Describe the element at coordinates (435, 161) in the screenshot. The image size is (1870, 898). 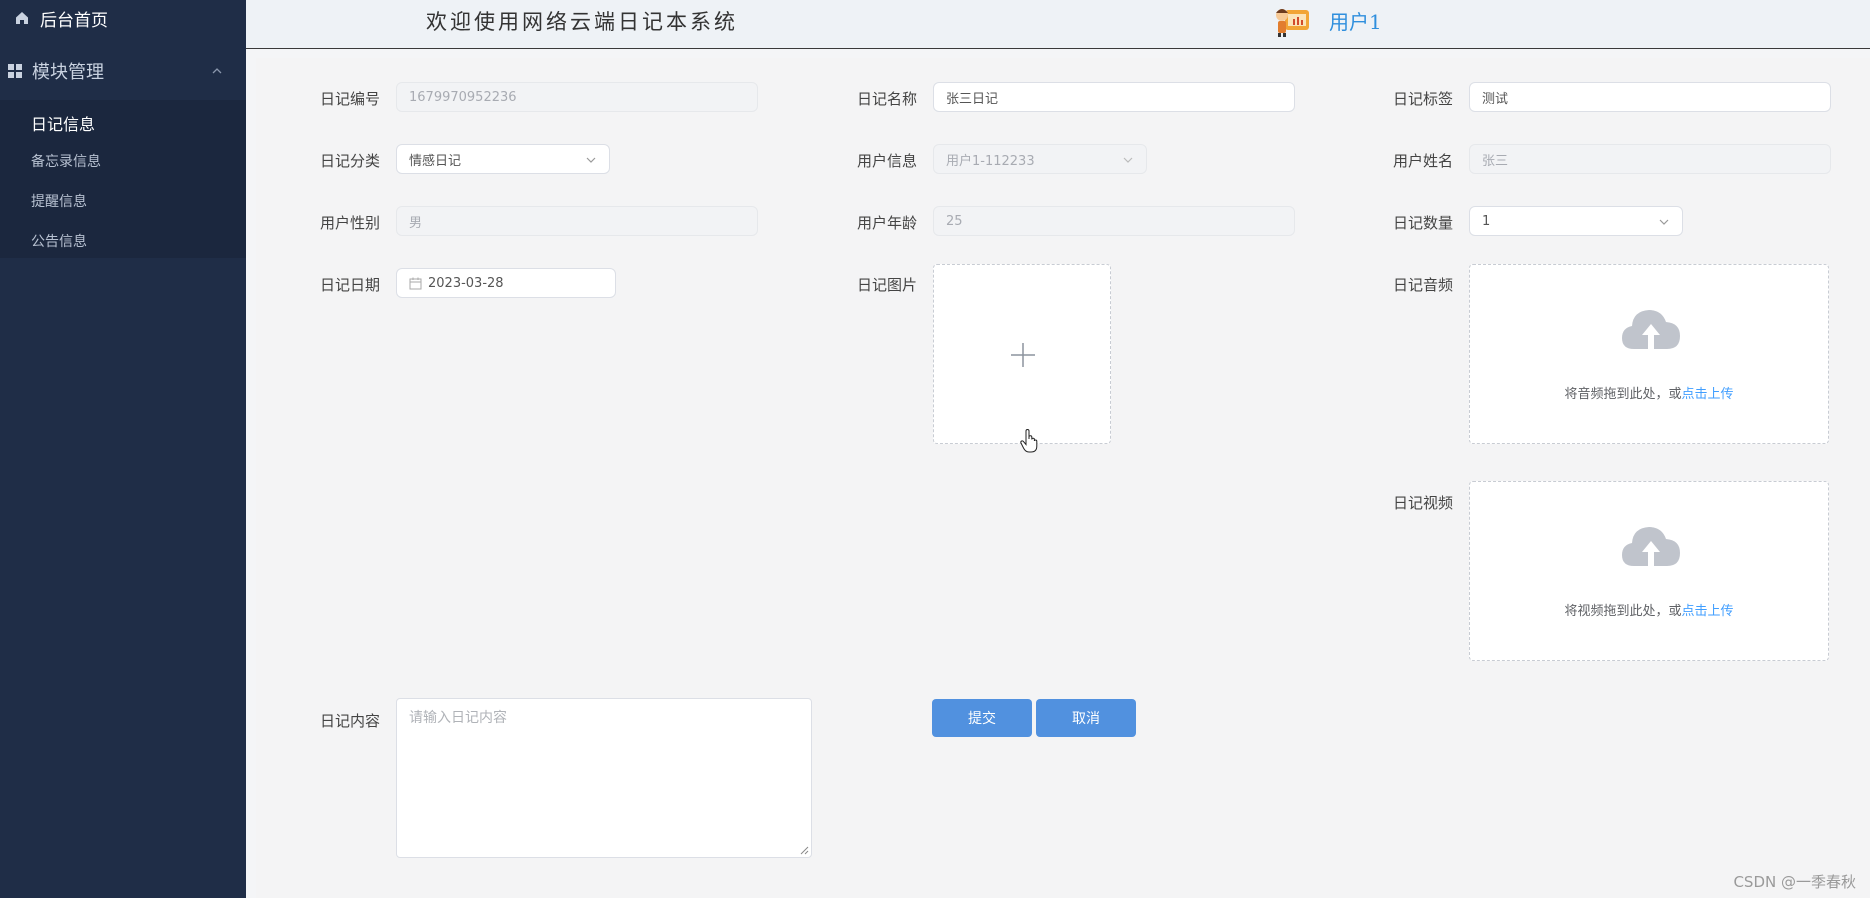
I see `diary-category-value: 情感日记` at that location.